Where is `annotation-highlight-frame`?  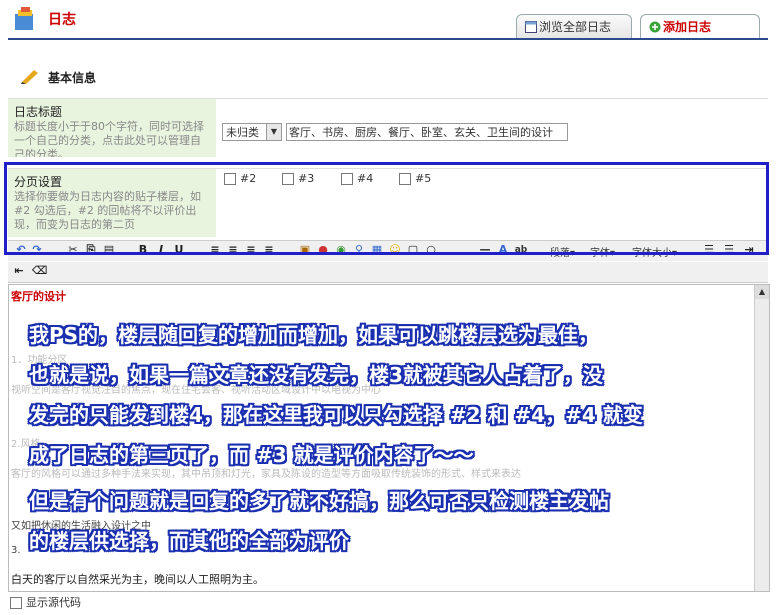
annotation-highlight-frame is located at coordinates (386, 208).